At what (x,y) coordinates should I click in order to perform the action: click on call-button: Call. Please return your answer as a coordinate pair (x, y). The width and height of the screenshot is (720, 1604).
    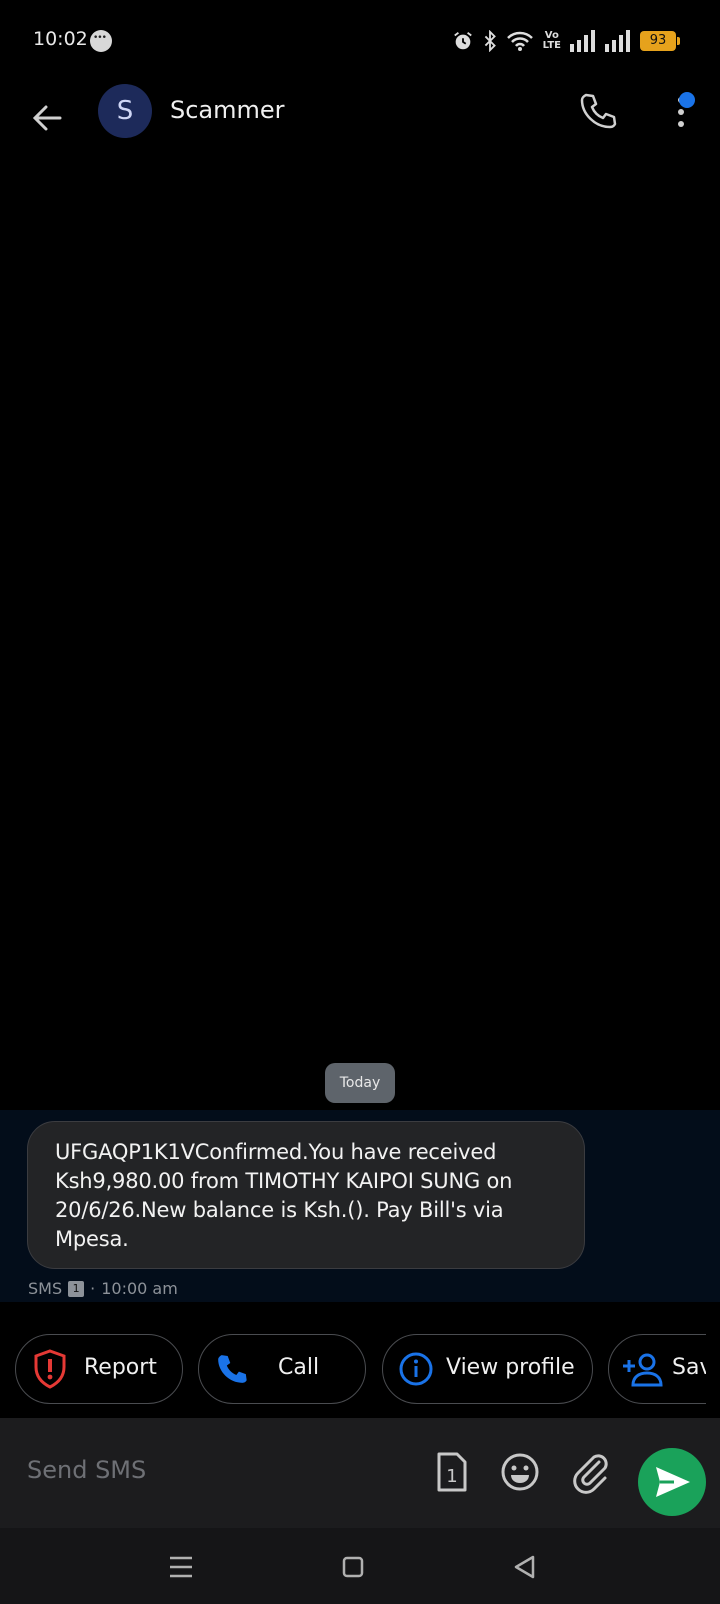
    Looking at the image, I should click on (282, 1369).